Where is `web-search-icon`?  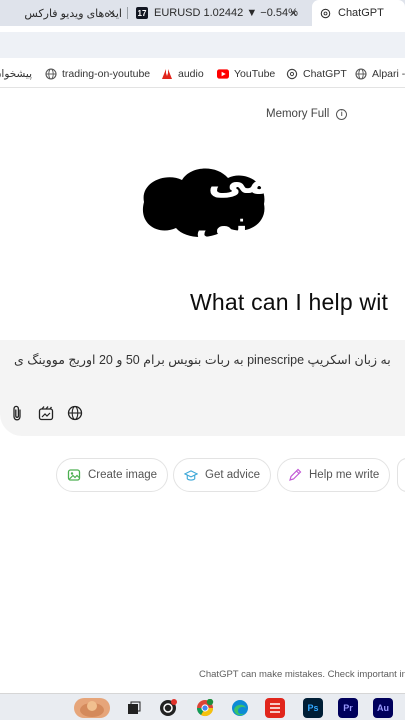
web-search-icon is located at coordinates (75, 413).